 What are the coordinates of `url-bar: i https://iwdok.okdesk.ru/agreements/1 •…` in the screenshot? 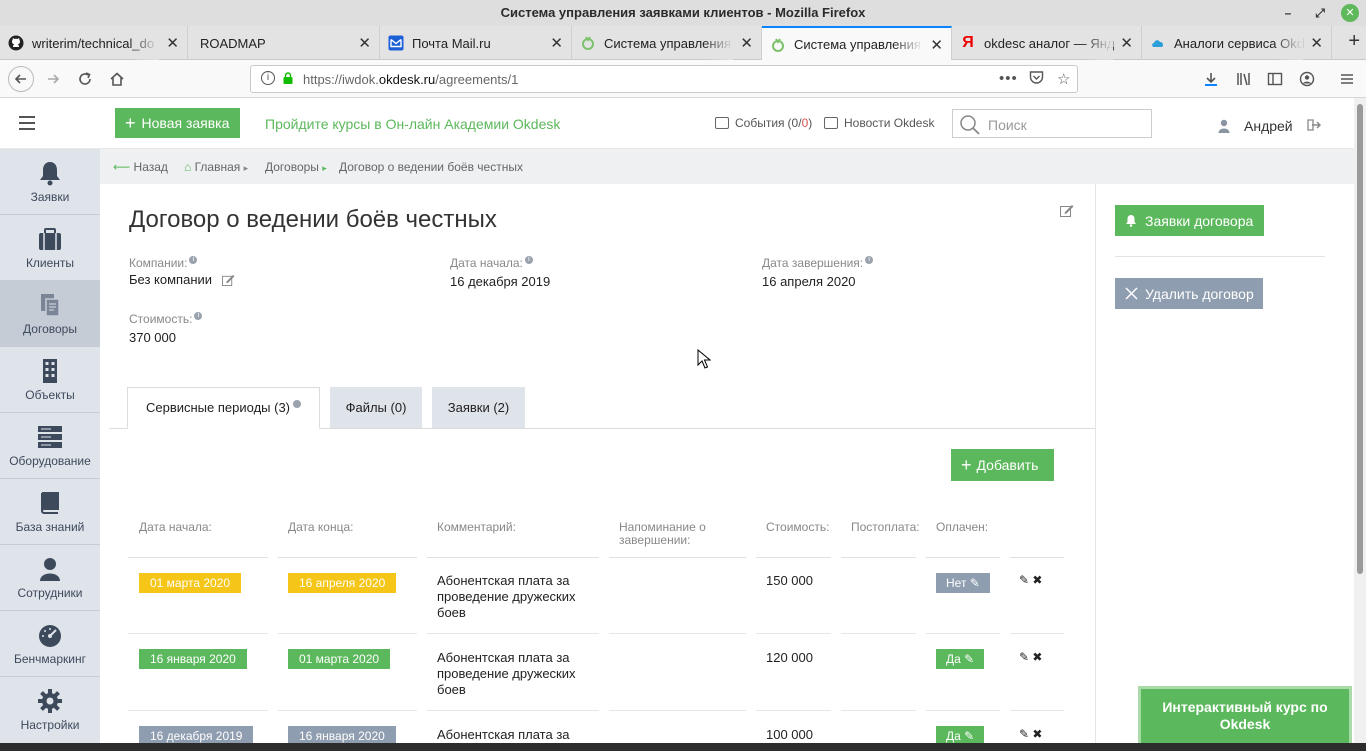 It's located at (664, 79).